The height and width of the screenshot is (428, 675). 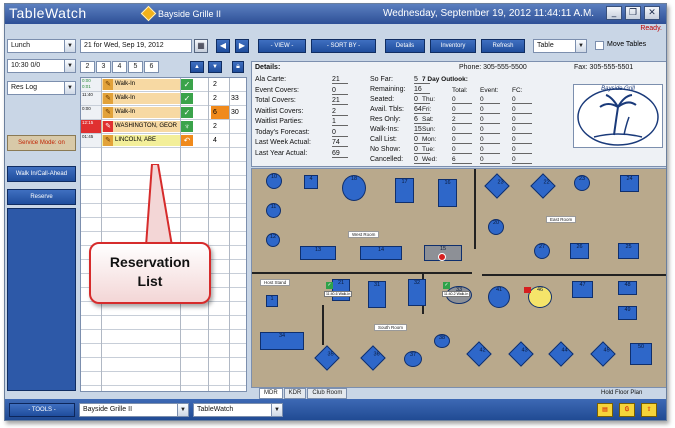 What do you see at coordinates (417, 292) in the screenshot?
I see `table-32: 32` at bounding box center [417, 292].